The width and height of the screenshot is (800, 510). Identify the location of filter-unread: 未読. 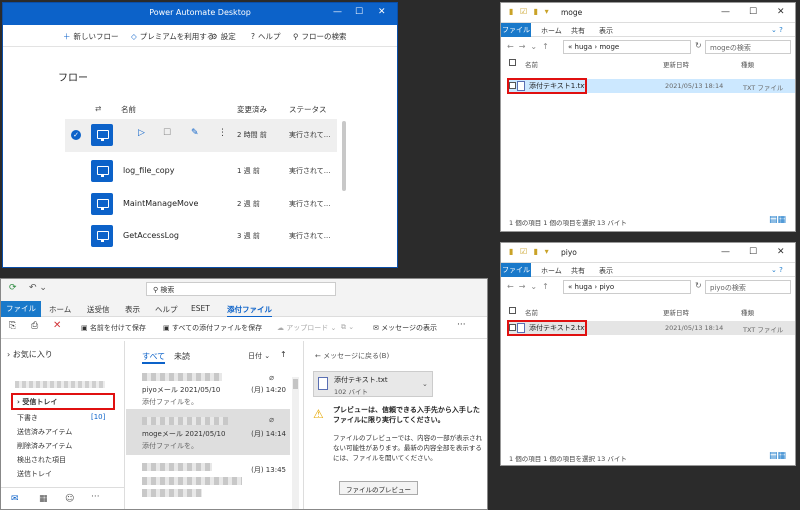
(182, 356).